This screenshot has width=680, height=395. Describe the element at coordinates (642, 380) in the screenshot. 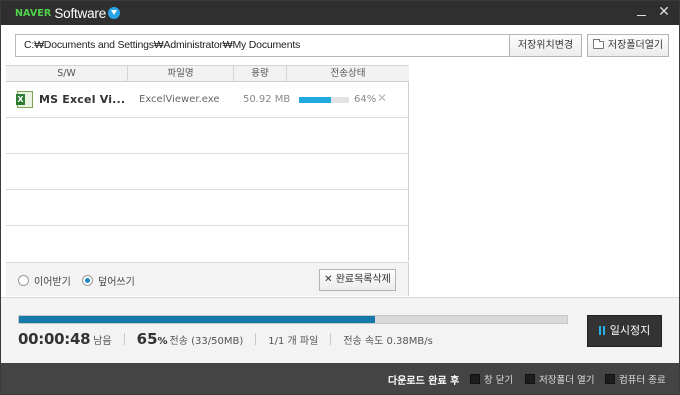

I see `shutdown-label: 컴퓨터 종료` at that location.